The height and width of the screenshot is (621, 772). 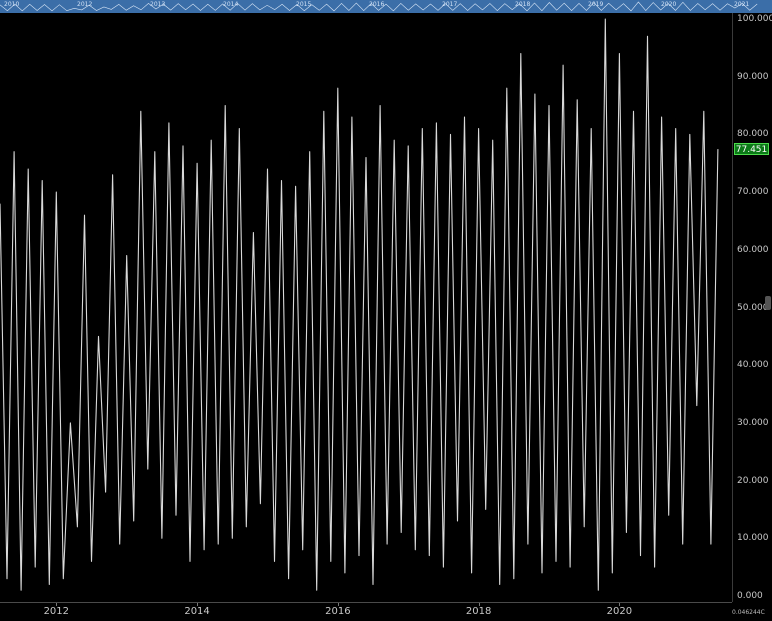 What do you see at coordinates (748, 612) in the screenshot?
I see `corner-info: 0.046244C` at bounding box center [748, 612].